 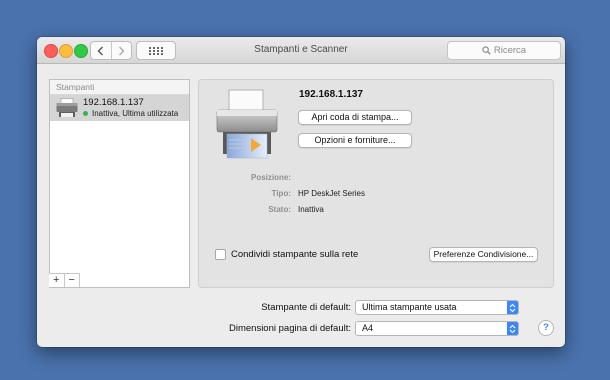 What do you see at coordinates (409, 307) in the screenshot?
I see `default-printer-value: Ultima stampante usata` at bounding box center [409, 307].